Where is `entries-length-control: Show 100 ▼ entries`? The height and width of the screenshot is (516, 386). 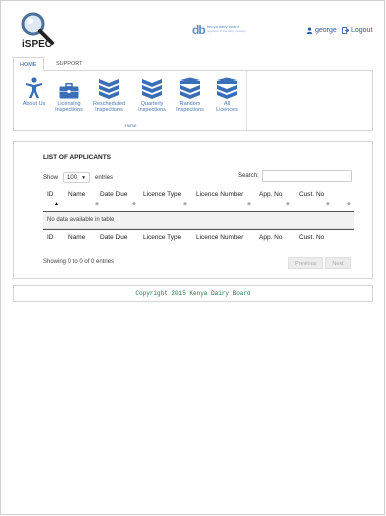 entries-length-control: Show 100 ▼ entries is located at coordinates (78, 177).